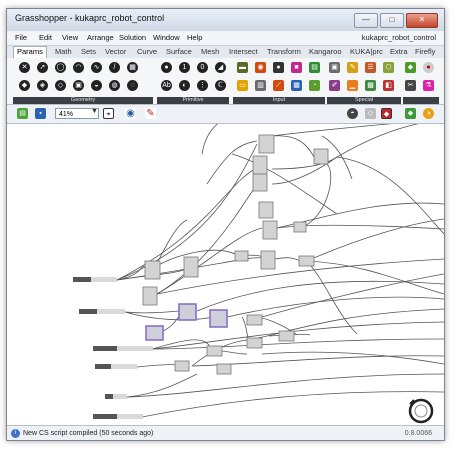 Image resolution: width=454 pixels, height=454 pixels. I want to click on param-viewer-icon: ☰, so click(370, 67).